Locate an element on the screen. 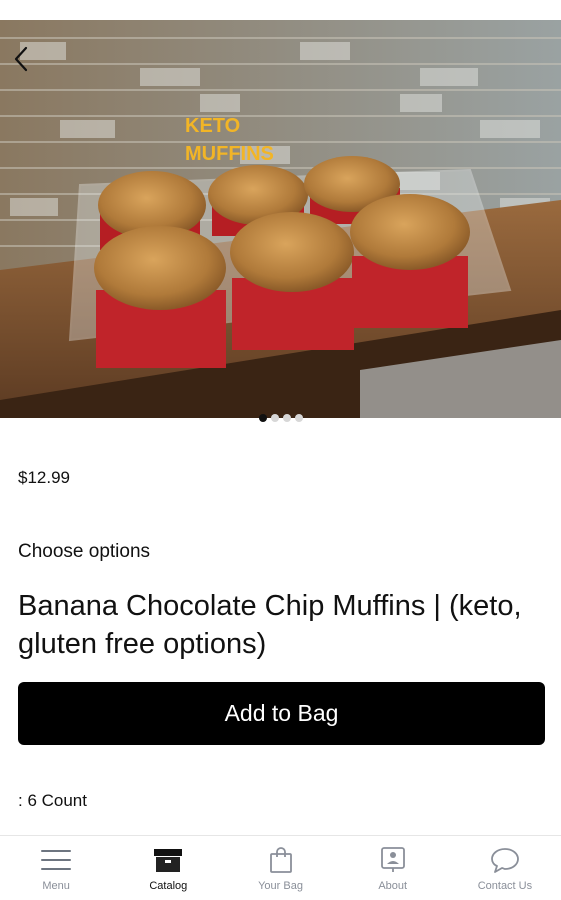 The image size is (561, 900). product-price: $12.99 is located at coordinates (44, 477).